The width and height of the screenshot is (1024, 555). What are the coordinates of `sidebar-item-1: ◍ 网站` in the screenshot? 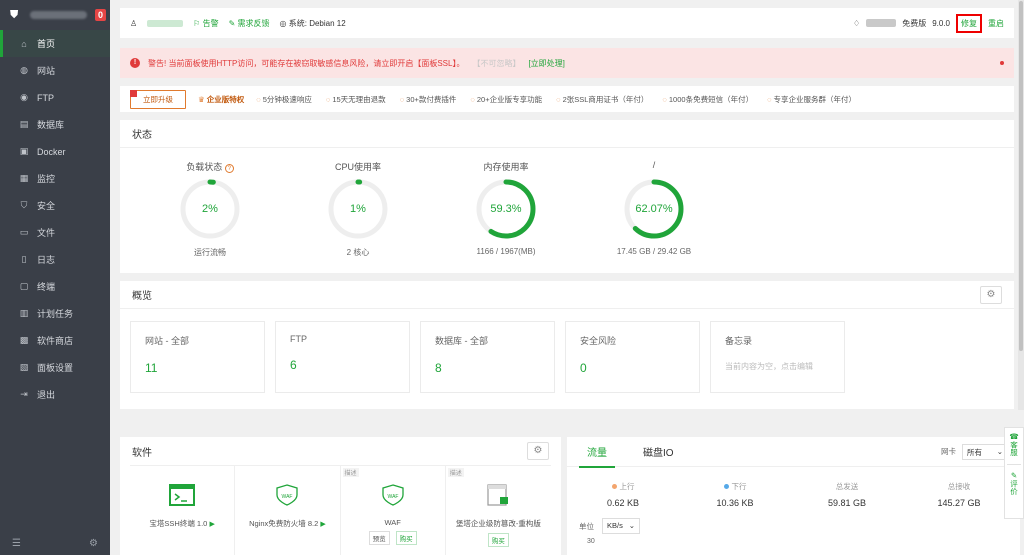 It's located at (55, 70).